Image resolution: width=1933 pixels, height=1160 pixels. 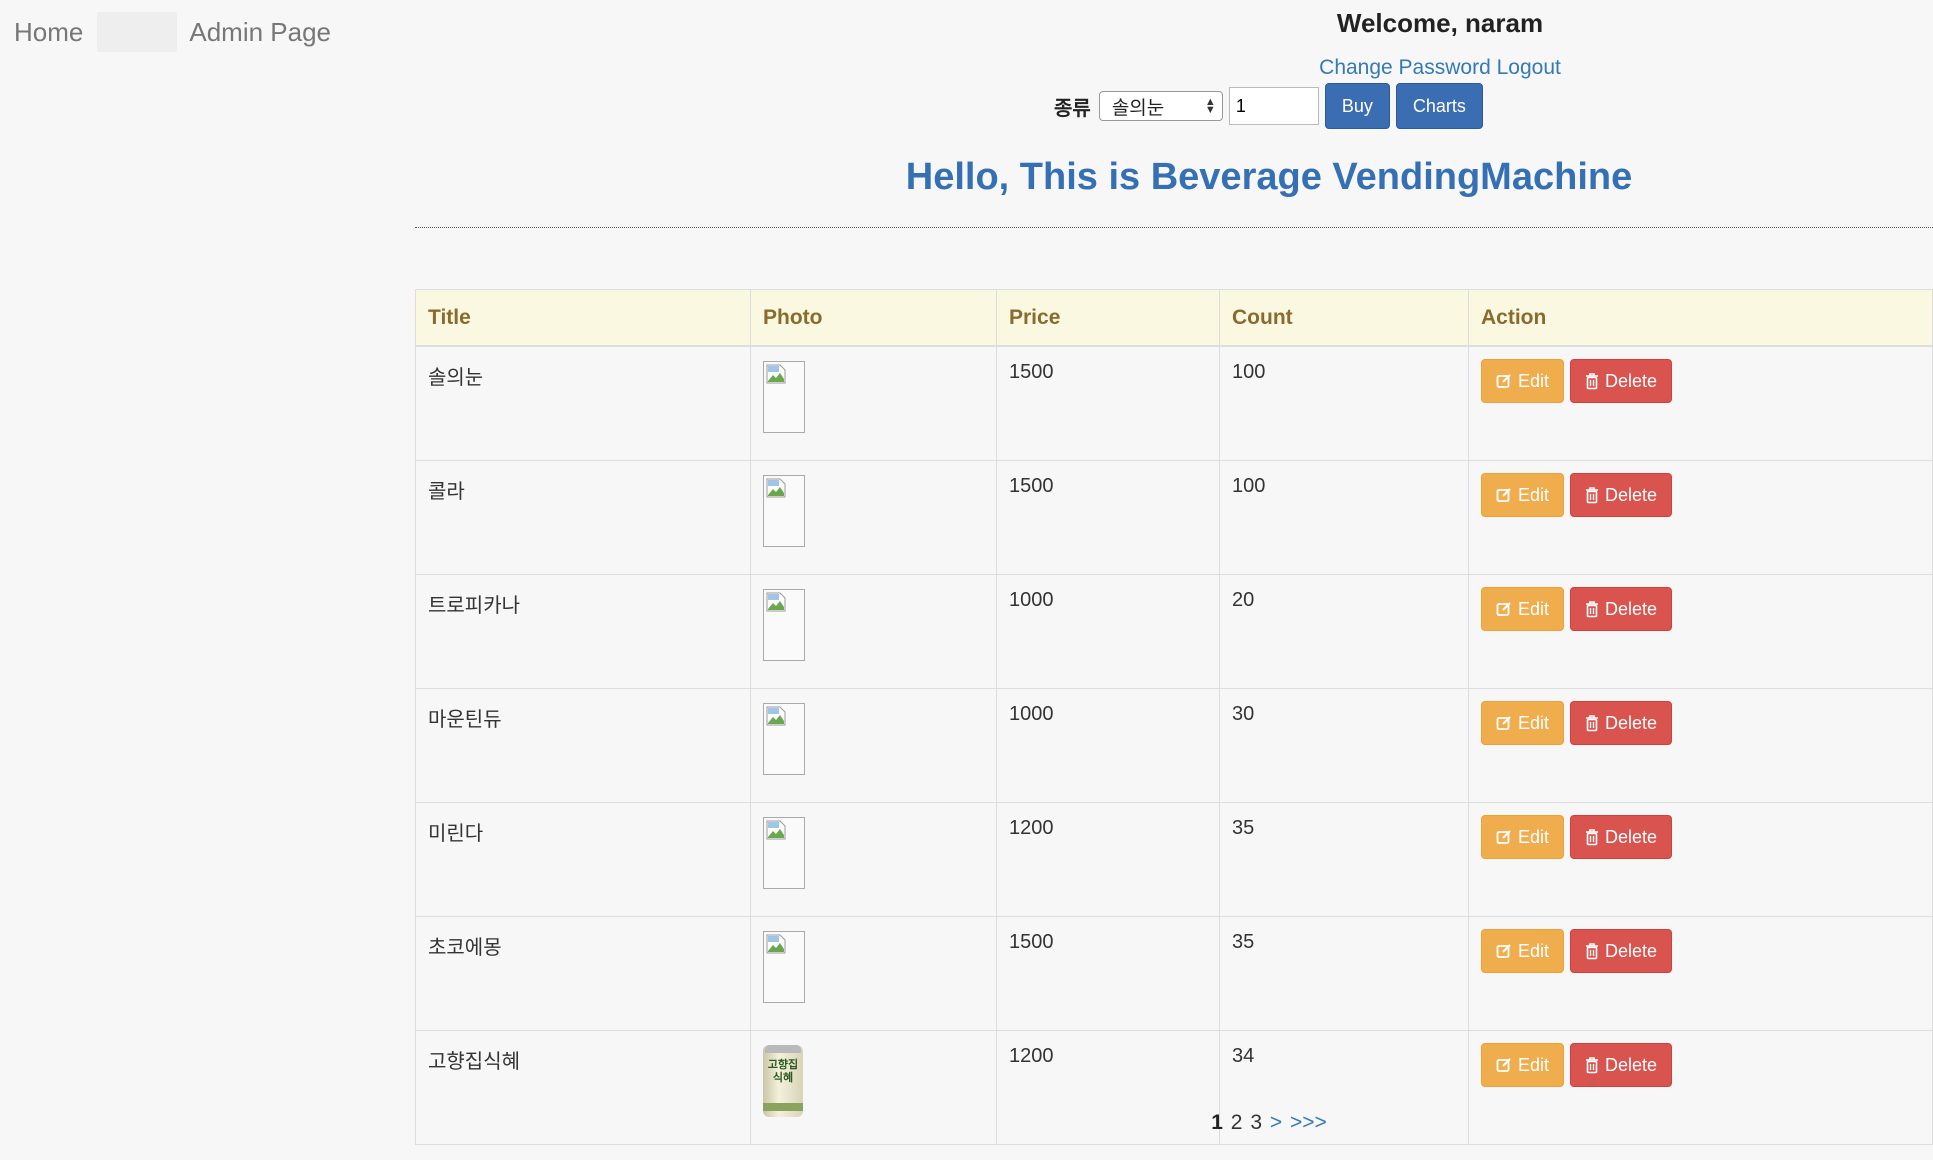 I want to click on table-row: 고향집식혜 고향집 식혜 1200 34 Edit Delete, so click(x=1174, y=1087).